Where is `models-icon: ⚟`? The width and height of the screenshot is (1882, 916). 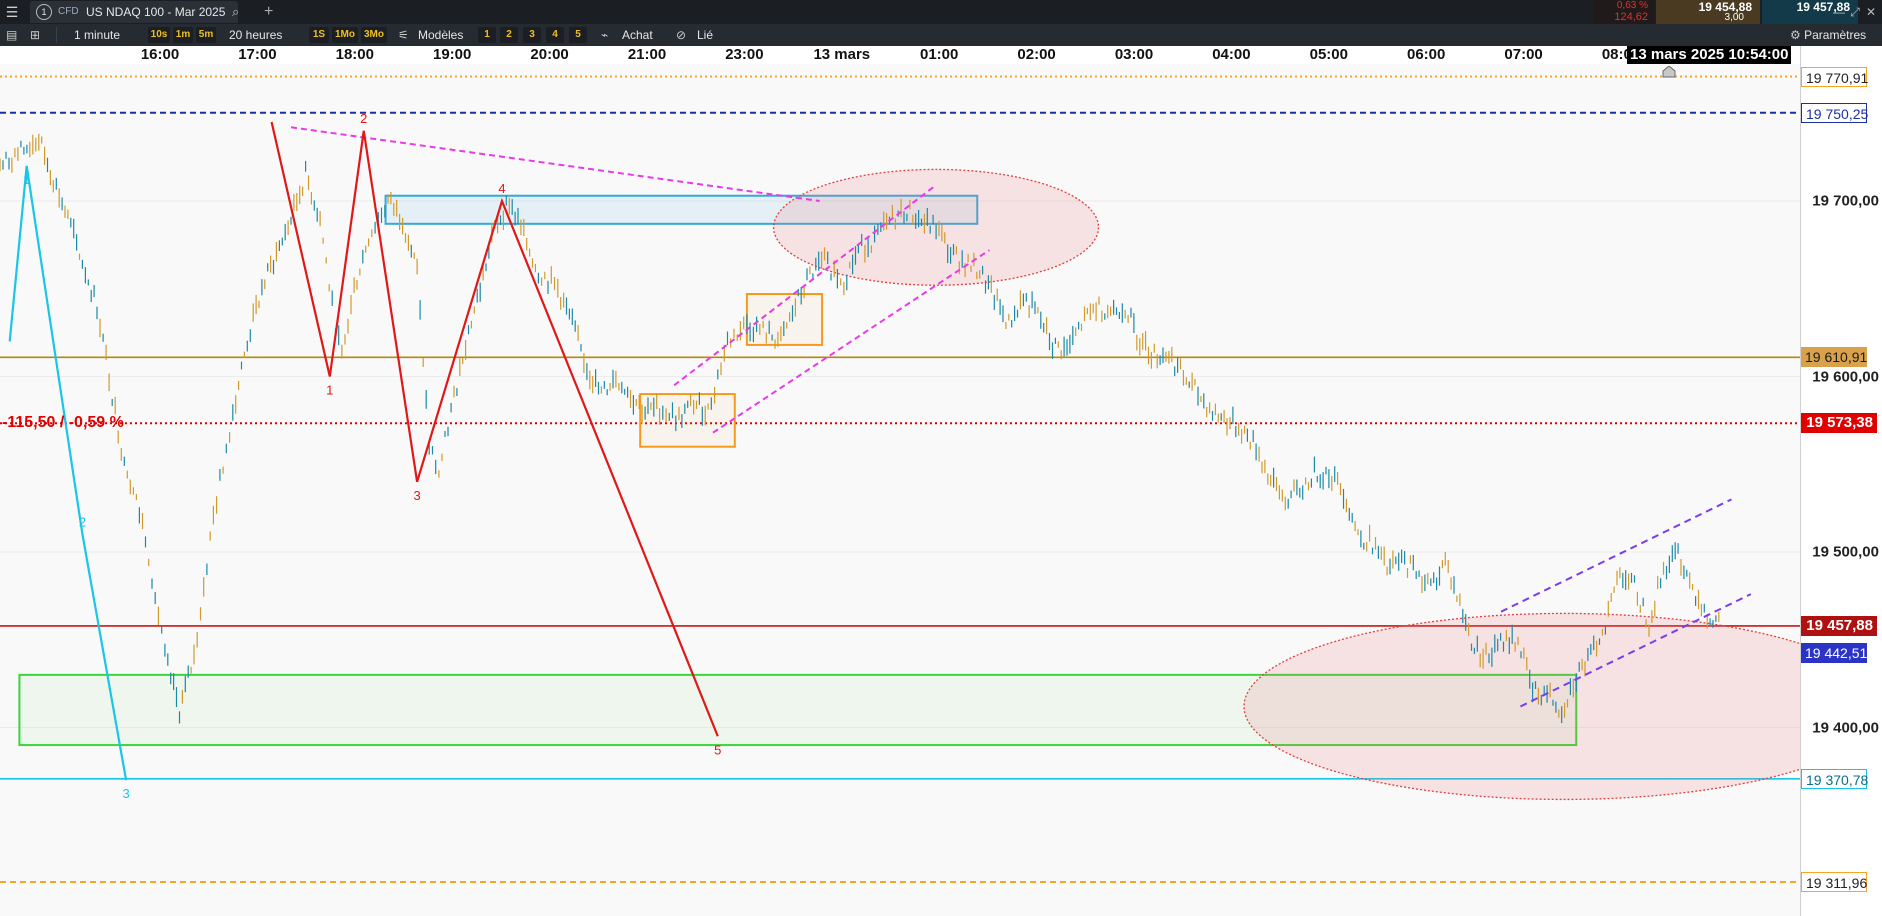
models-icon: ⚟ is located at coordinates (403, 35).